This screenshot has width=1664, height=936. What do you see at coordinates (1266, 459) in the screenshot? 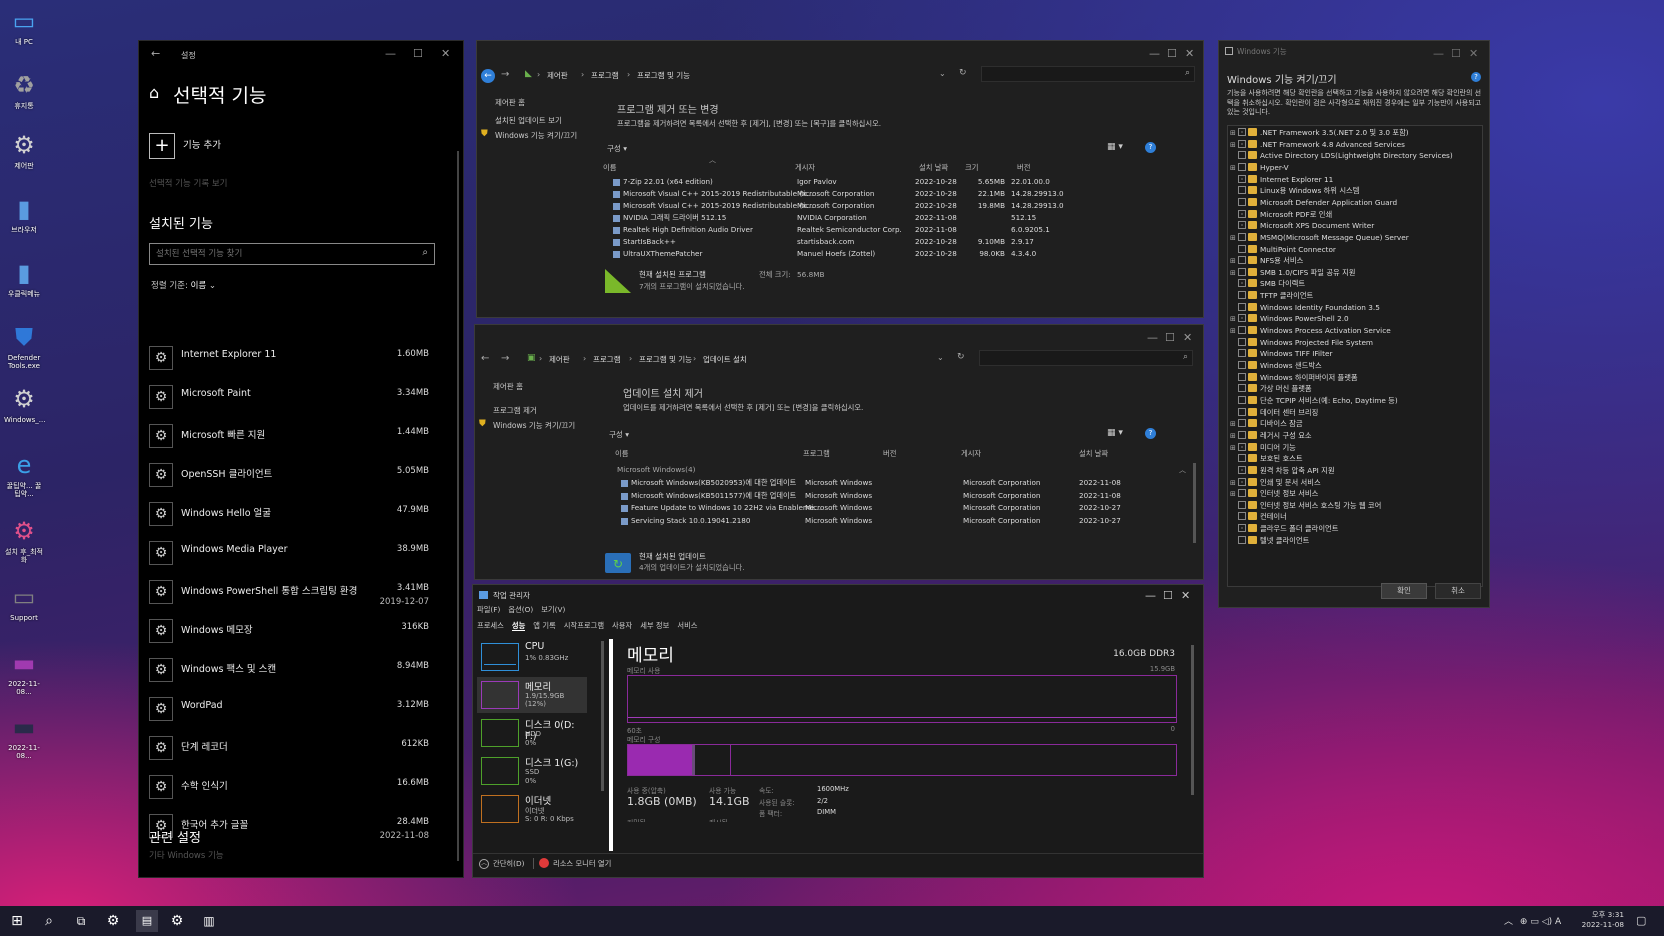
I see `feature-item: 보호된 호스트` at bounding box center [1266, 459].